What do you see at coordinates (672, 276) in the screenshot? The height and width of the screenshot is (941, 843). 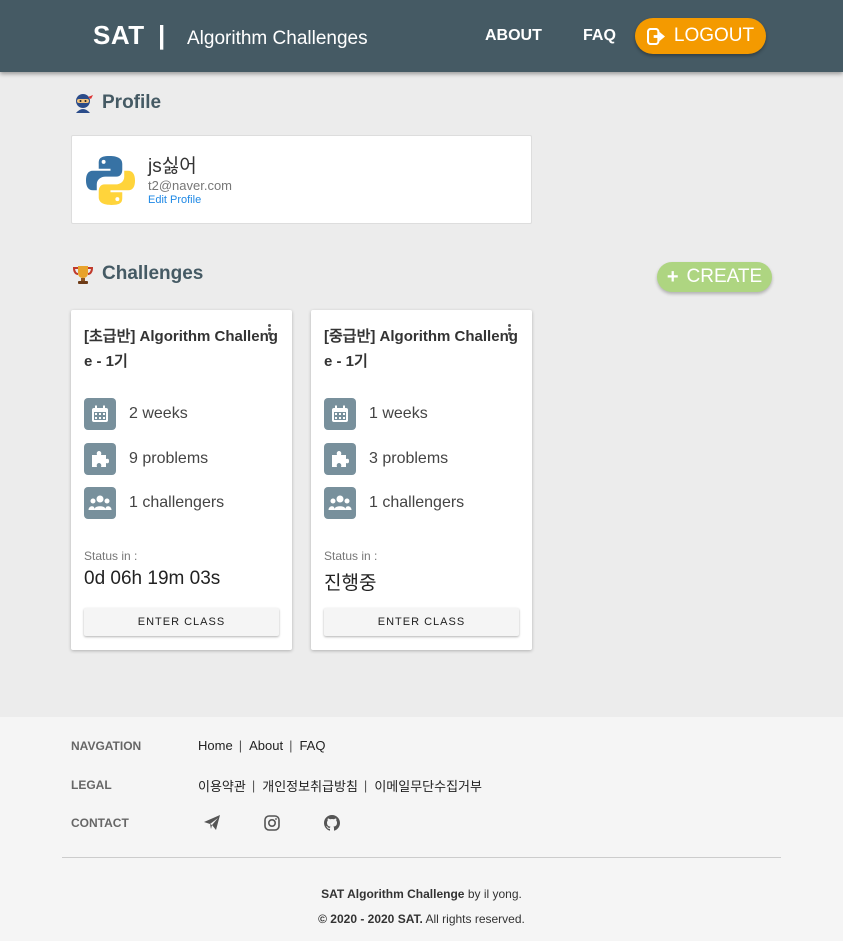 I see `plus-icon: +` at bounding box center [672, 276].